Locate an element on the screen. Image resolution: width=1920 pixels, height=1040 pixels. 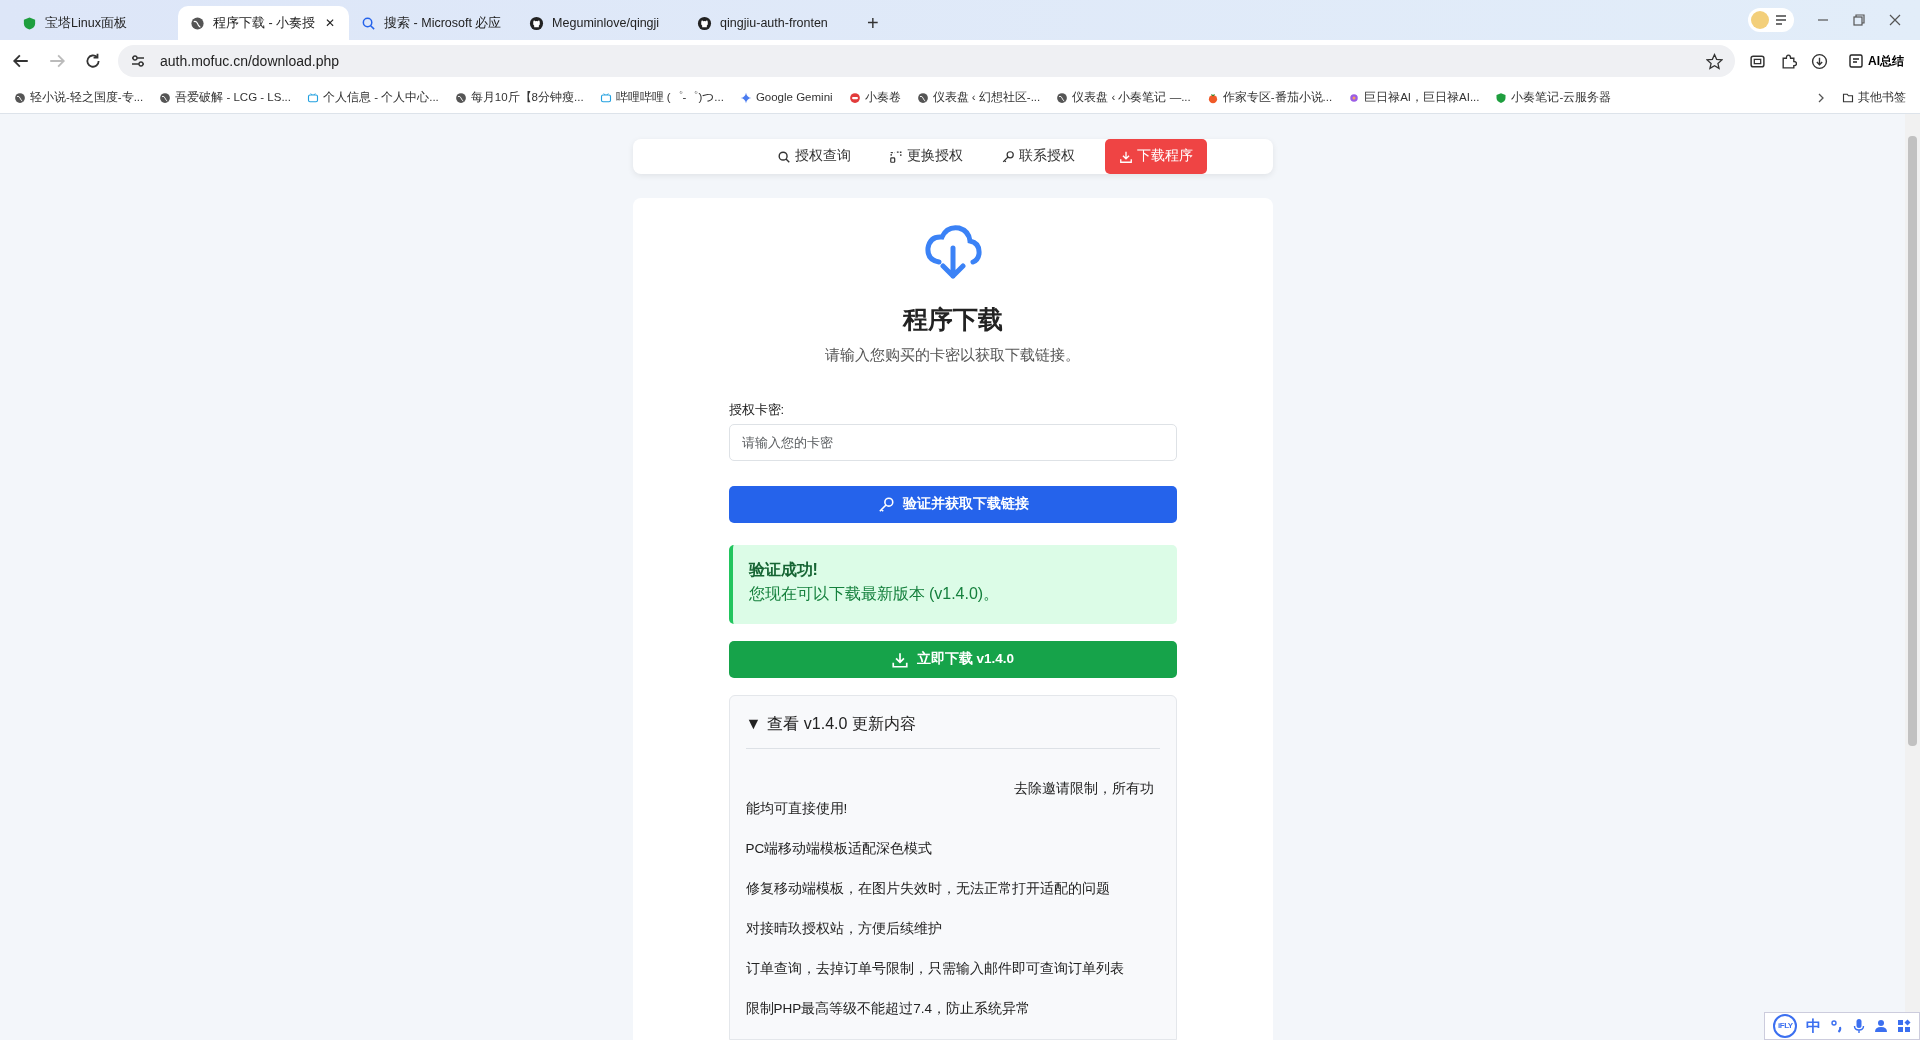
nav-link: 更换授权 is located at coordinates (925, 156).